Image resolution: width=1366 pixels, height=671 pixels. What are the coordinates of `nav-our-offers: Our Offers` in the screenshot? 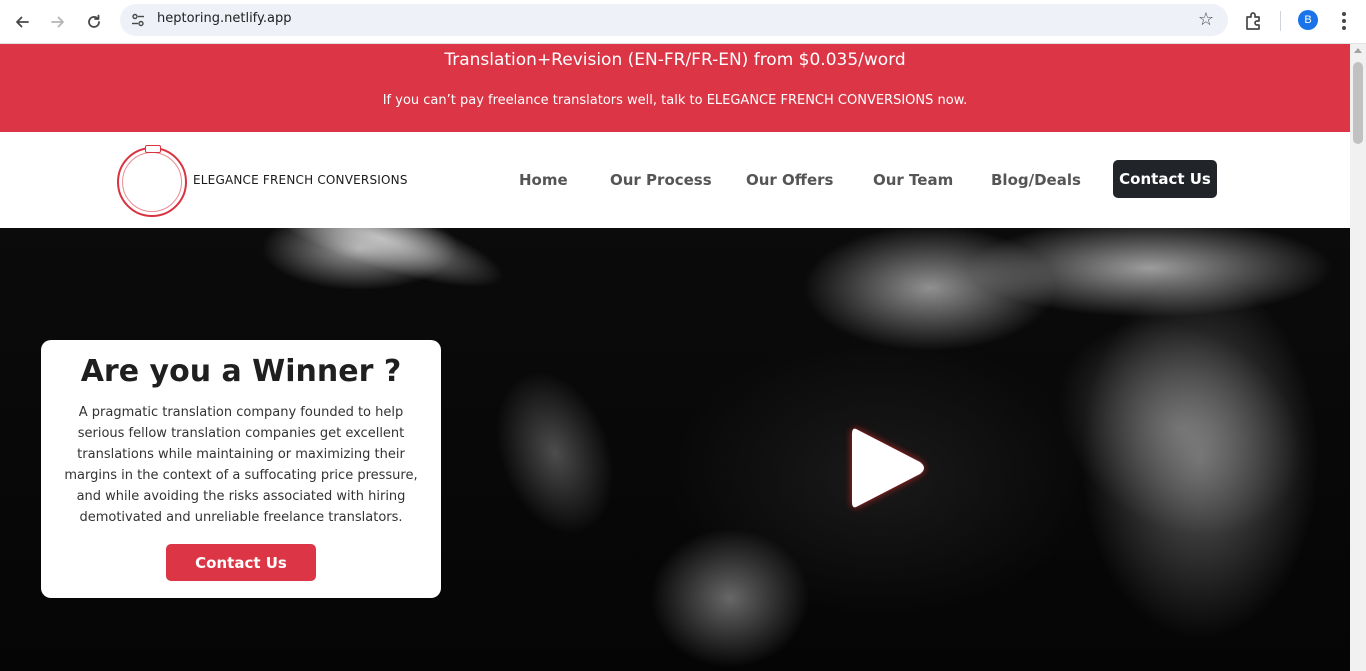 It's located at (789, 180).